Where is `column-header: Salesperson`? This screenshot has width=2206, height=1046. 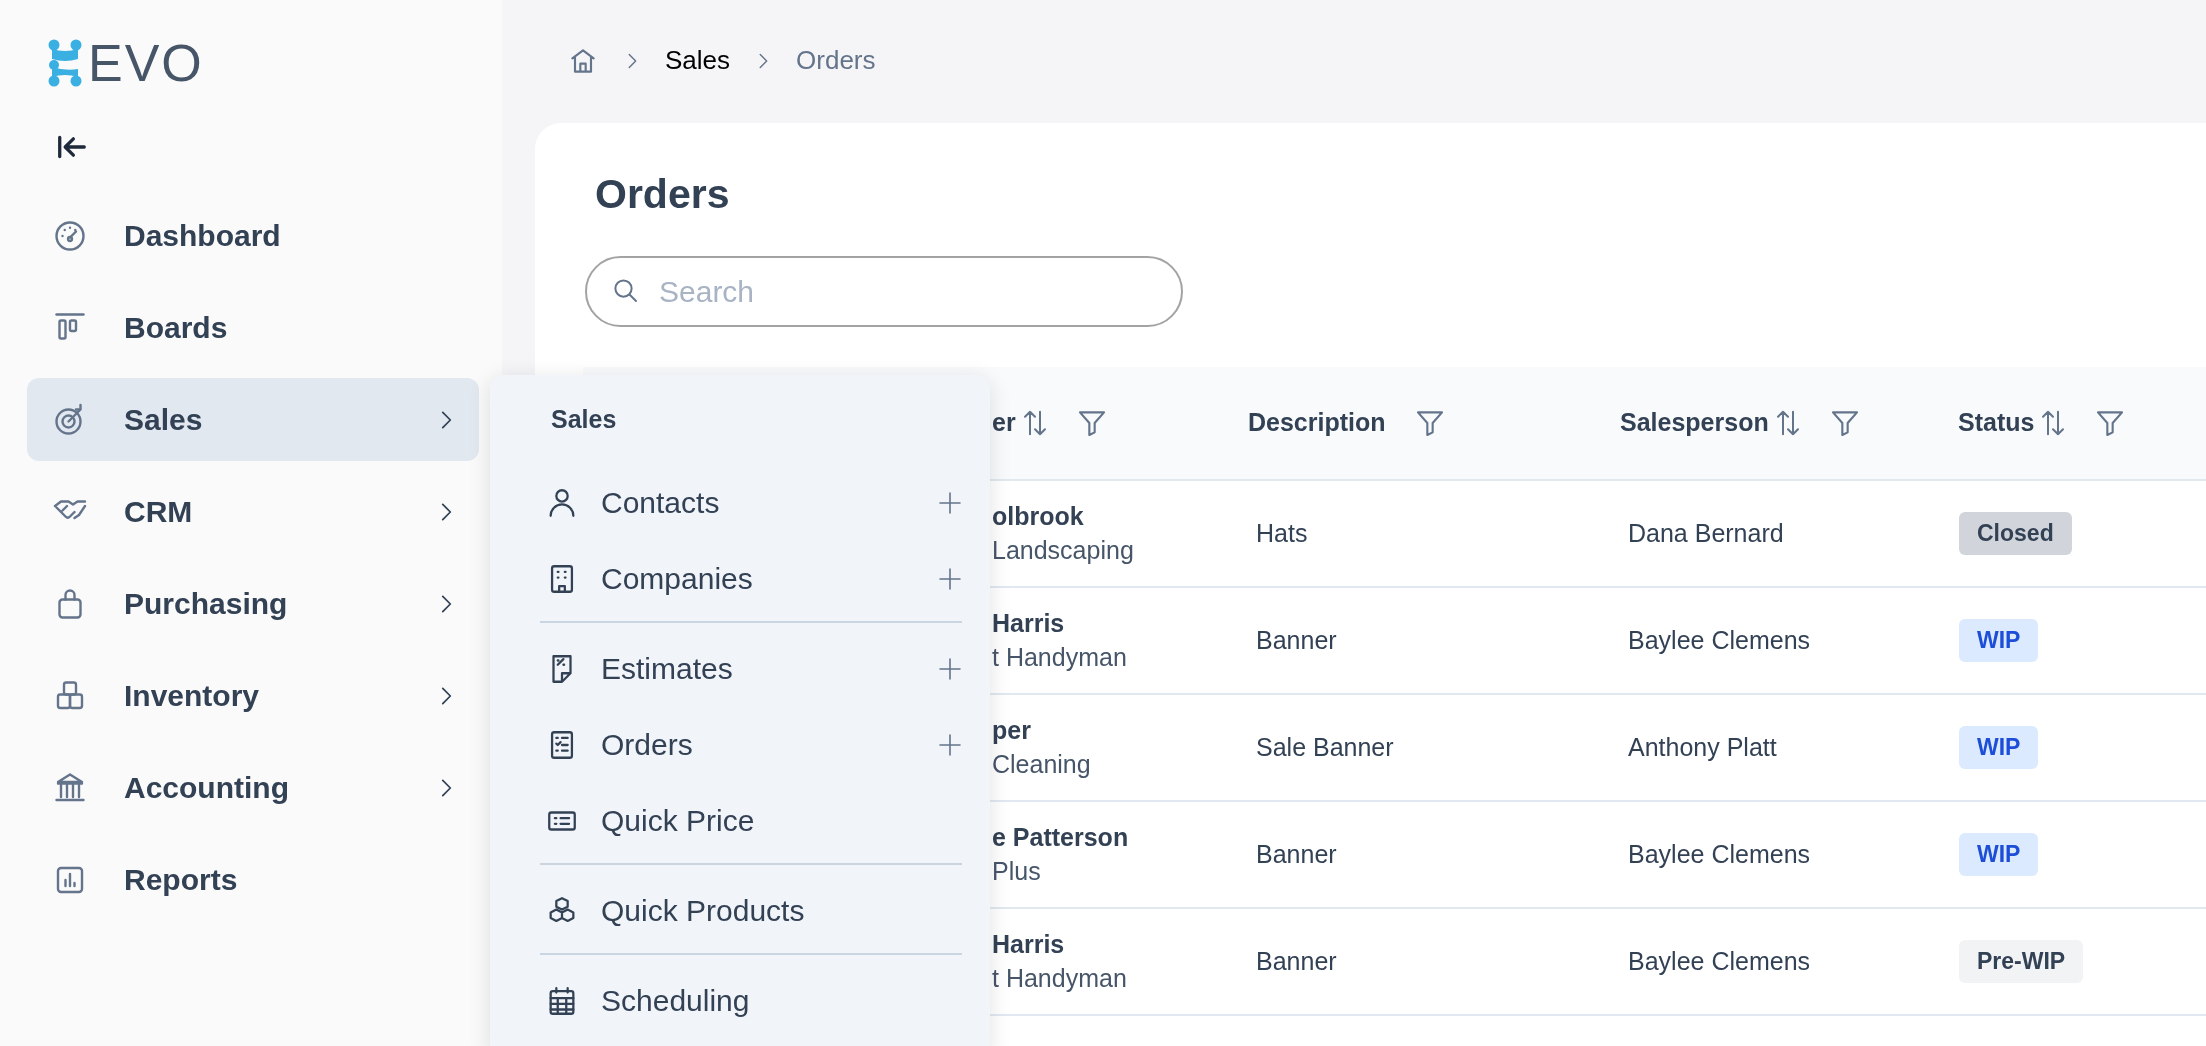 column-header: Salesperson is located at coordinates (1694, 423).